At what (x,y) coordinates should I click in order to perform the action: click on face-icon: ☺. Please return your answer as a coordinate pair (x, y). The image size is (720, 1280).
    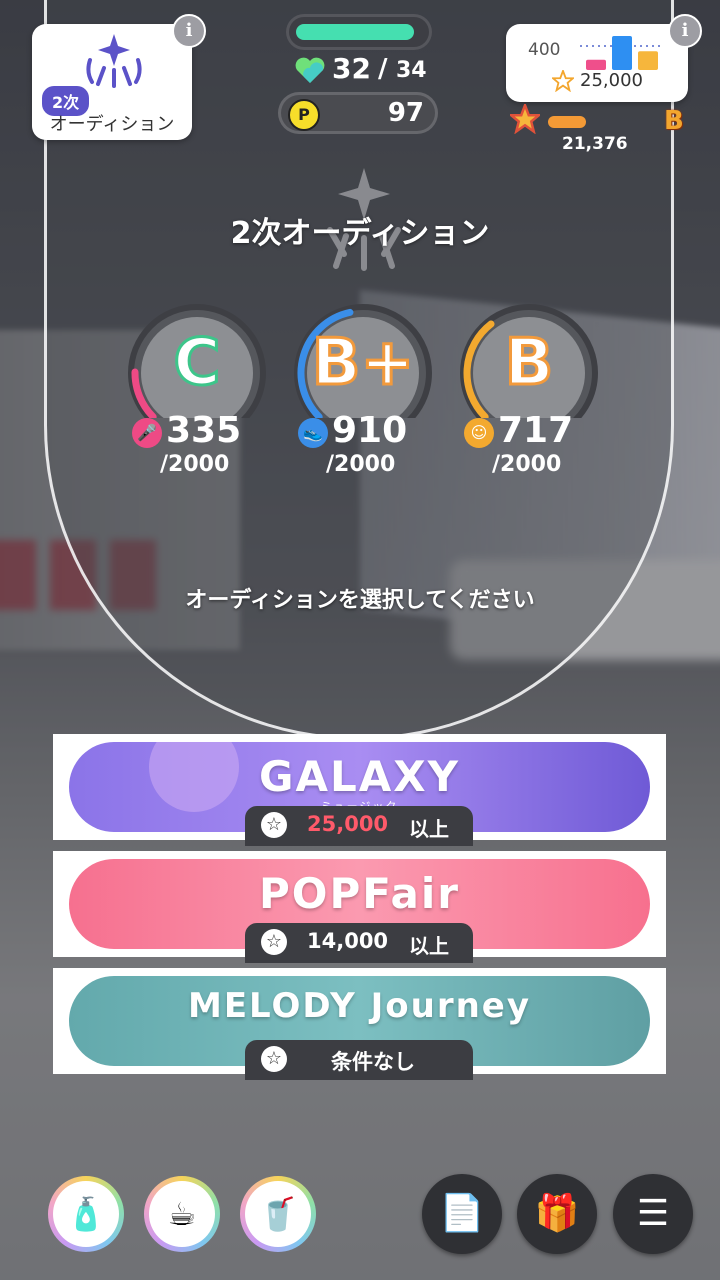
    Looking at the image, I should click on (479, 433).